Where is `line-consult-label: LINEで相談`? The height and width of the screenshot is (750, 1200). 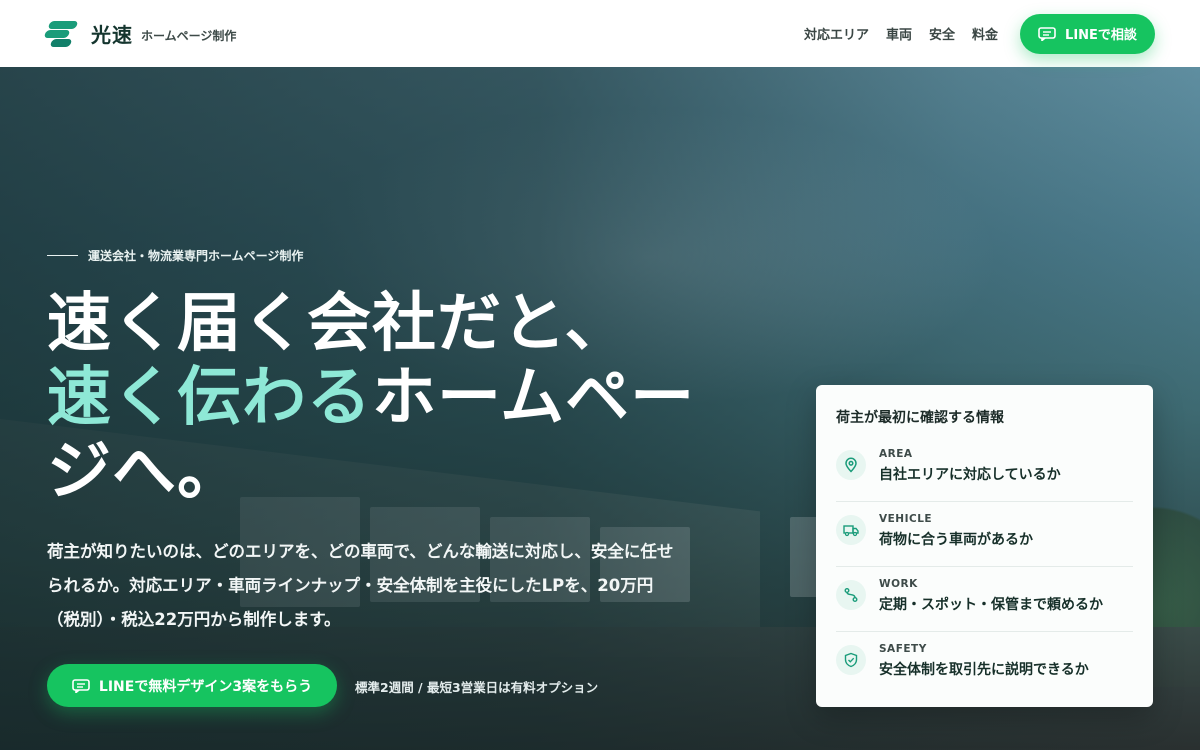 line-consult-label: LINEで相談 is located at coordinates (1101, 35).